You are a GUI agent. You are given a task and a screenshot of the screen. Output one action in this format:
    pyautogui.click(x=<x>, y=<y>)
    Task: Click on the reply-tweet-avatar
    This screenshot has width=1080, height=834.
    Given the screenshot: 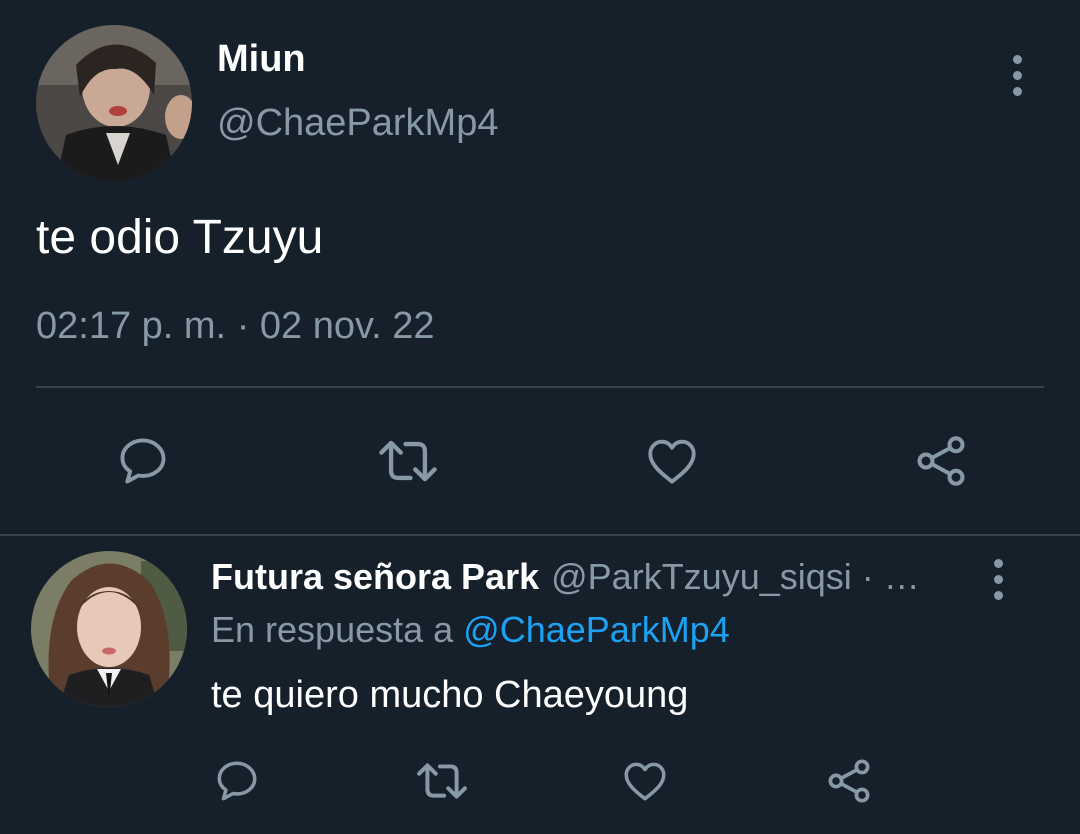 What is the action you would take?
    pyautogui.click(x=109, y=629)
    